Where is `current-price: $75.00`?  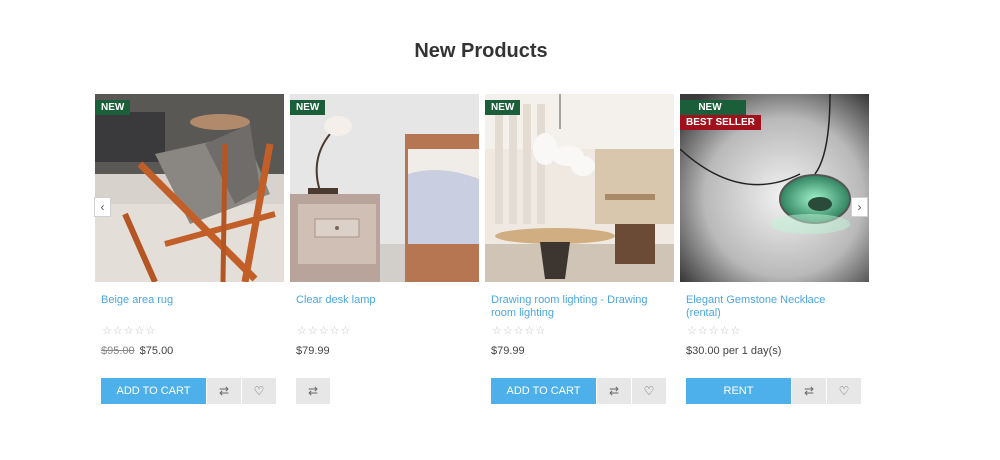
current-price: $75.00 is located at coordinates (156, 351).